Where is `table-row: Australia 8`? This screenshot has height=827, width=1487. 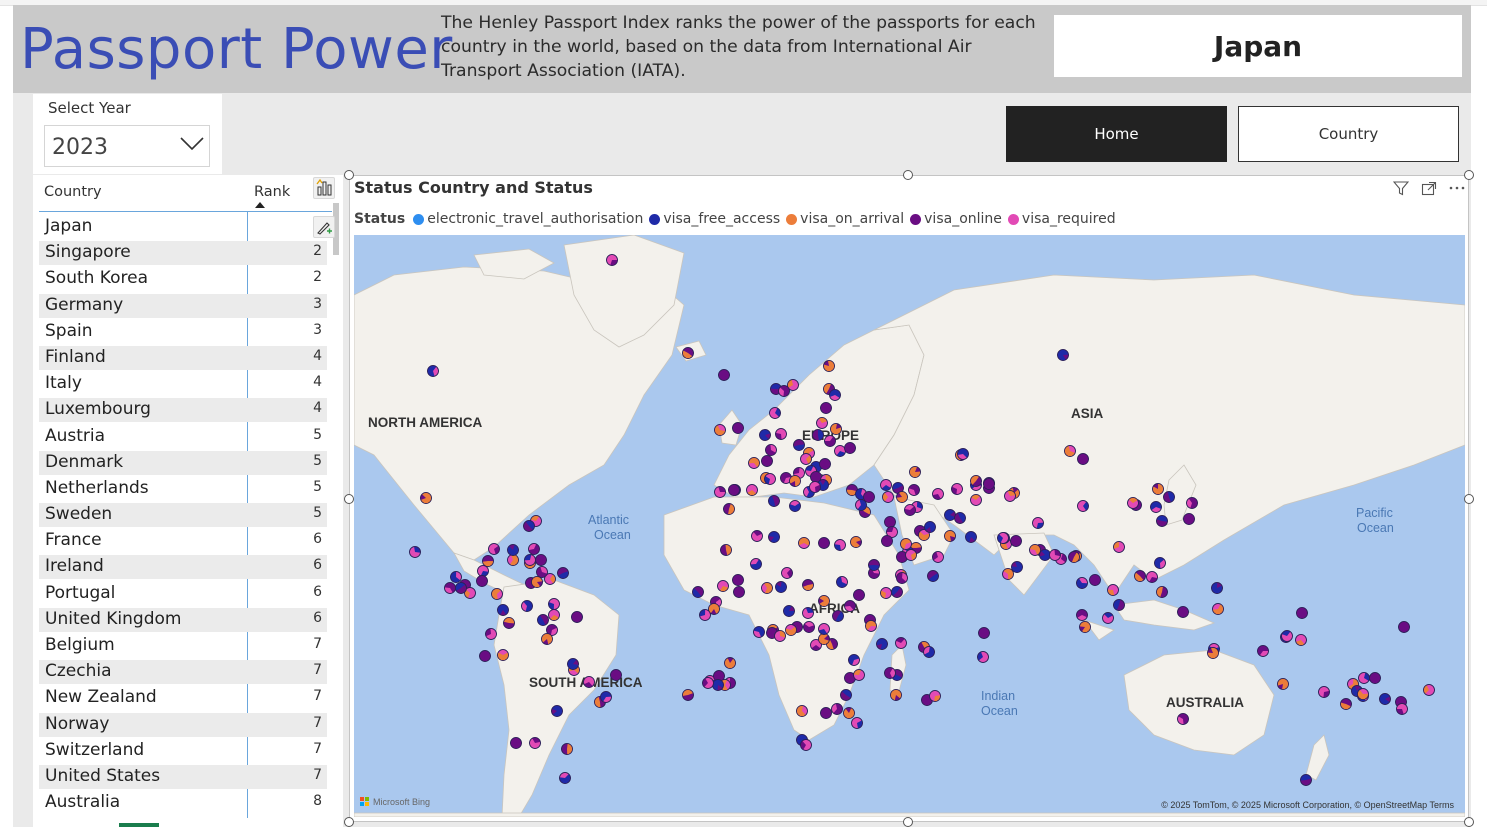 table-row: Australia 8 is located at coordinates (183, 803).